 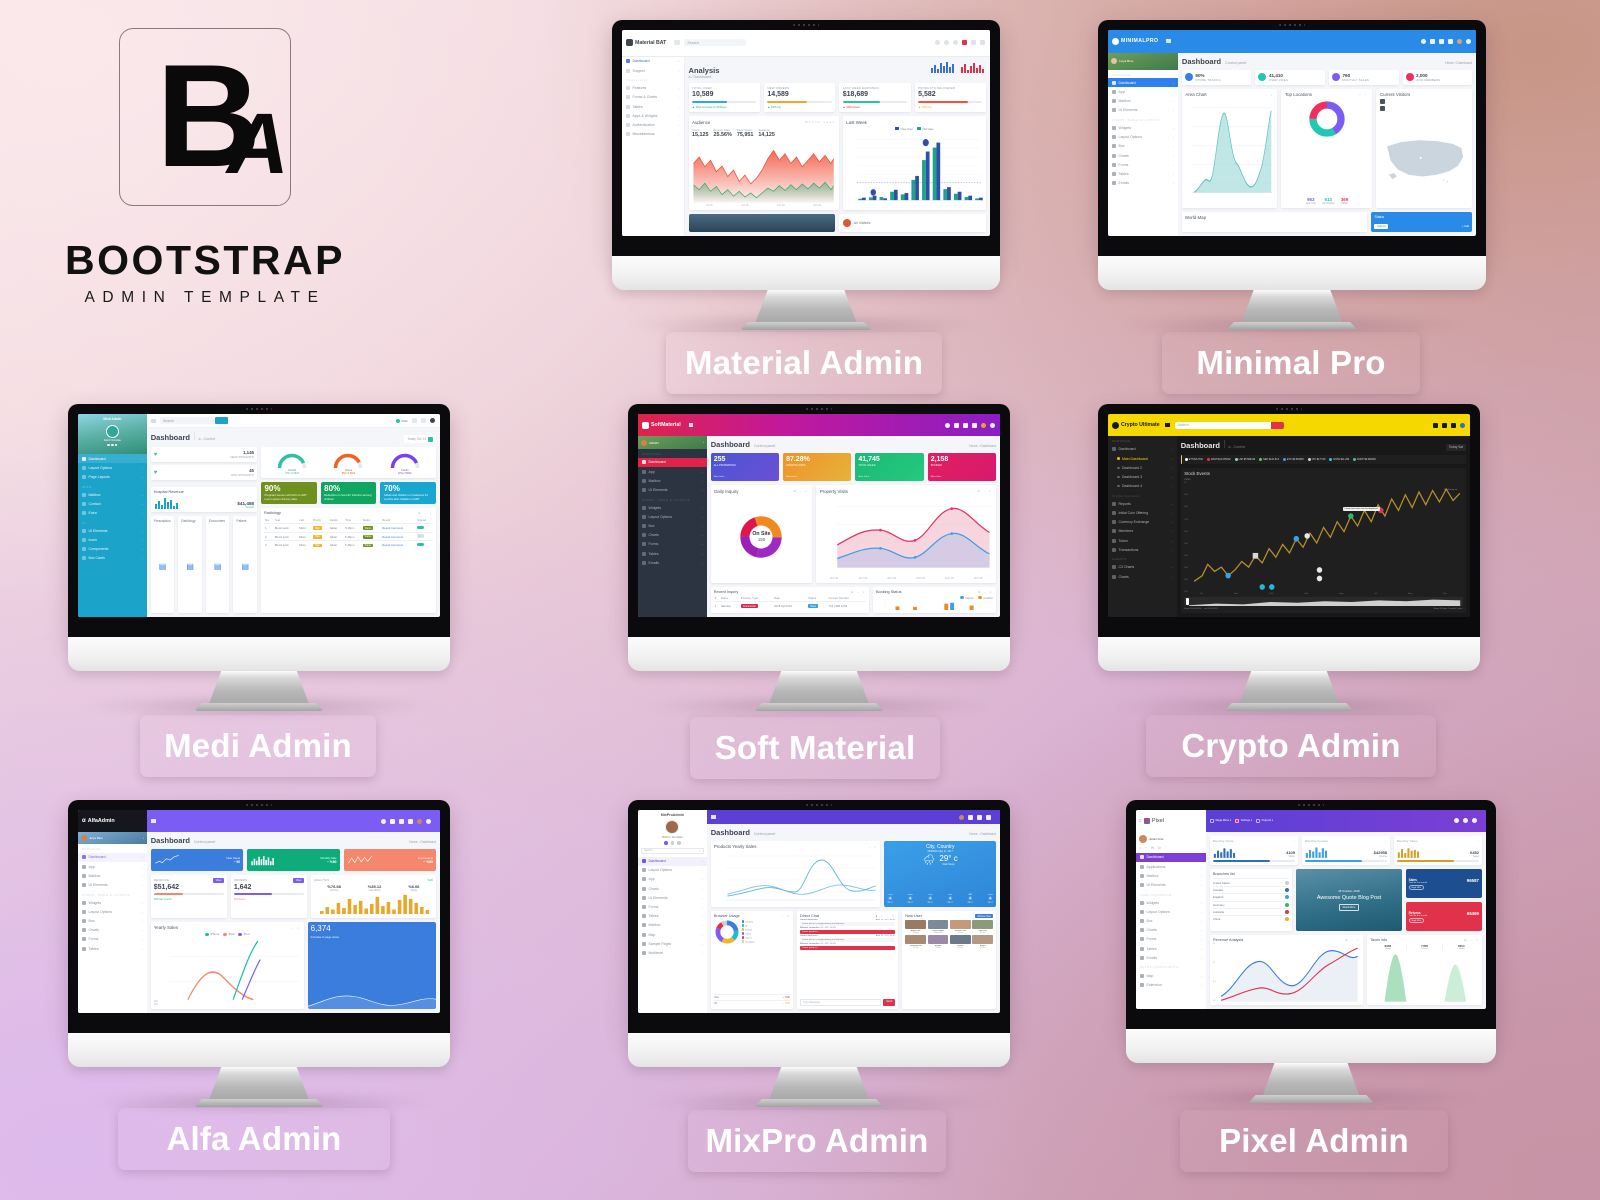 I want to click on toggle-switch, so click(x=421, y=544).